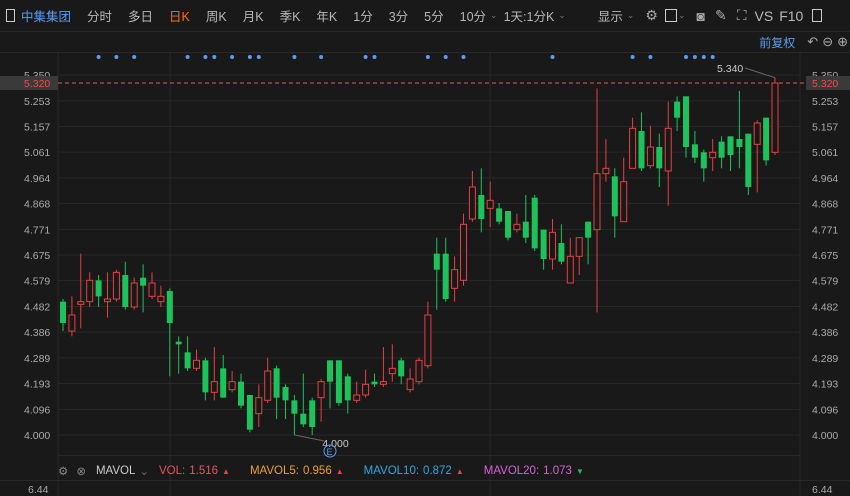 The width and height of the screenshot is (850, 496). Describe the element at coordinates (274, 471) in the screenshot. I see `mavol5-label: MAVOL5:` at that location.